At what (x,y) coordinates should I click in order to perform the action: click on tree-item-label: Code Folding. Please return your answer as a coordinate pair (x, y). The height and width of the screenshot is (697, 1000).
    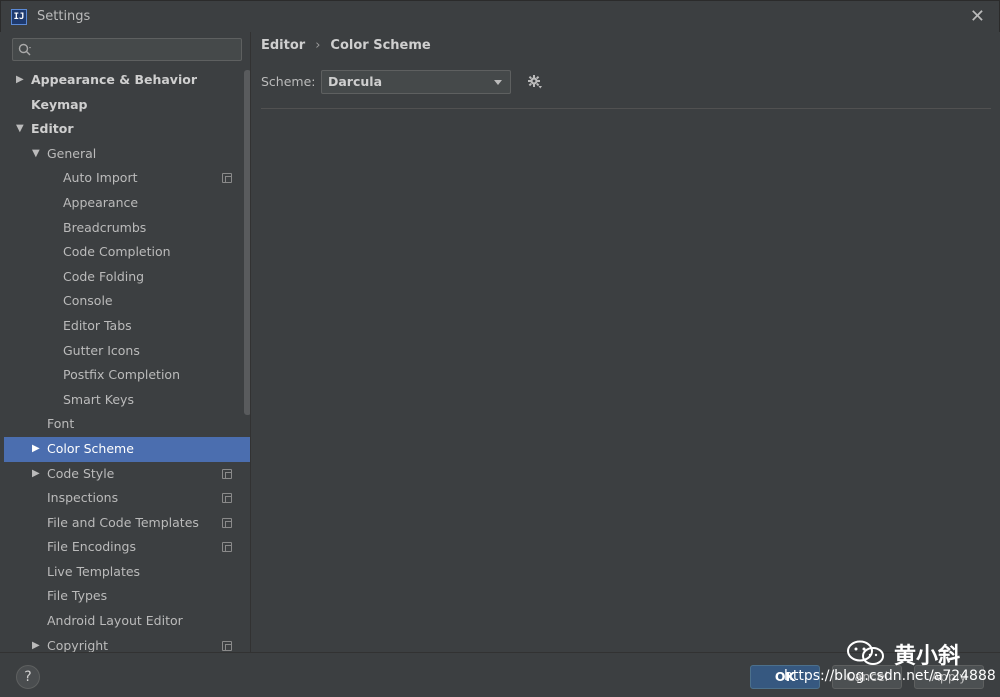
    Looking at the image, I should click on (104, 276).